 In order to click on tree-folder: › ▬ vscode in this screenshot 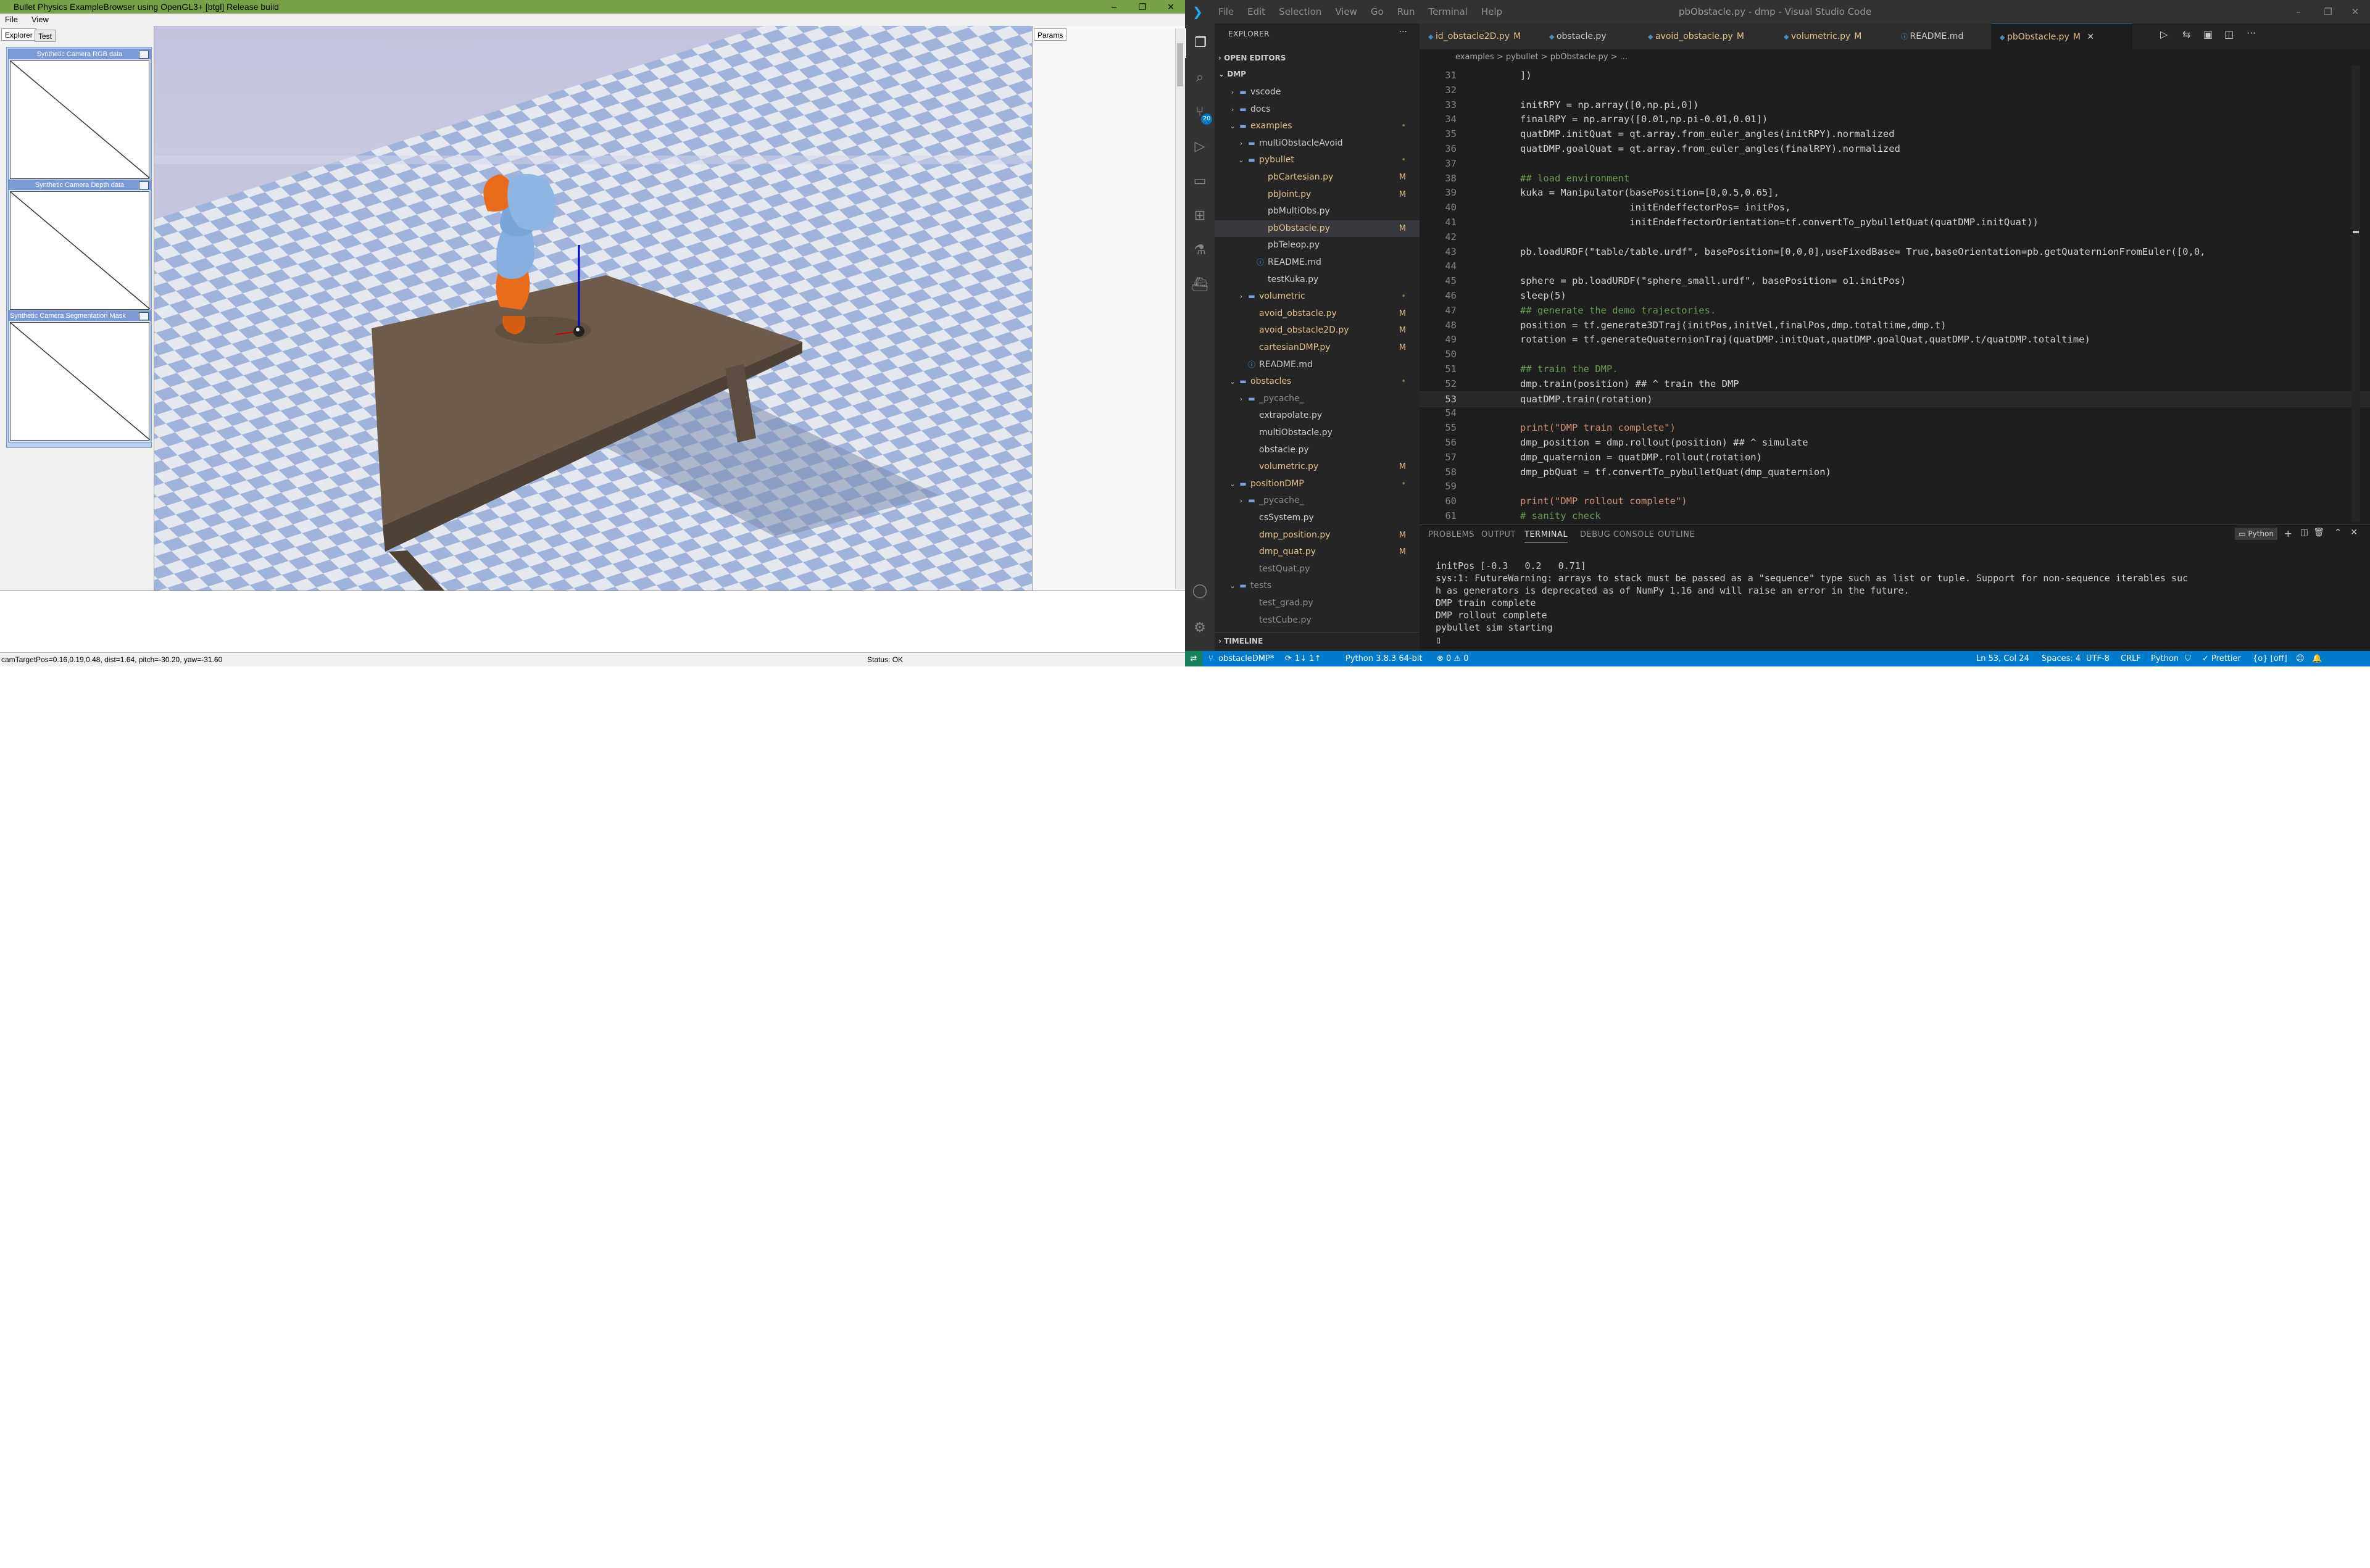, I will do `click(1317, 92)`.